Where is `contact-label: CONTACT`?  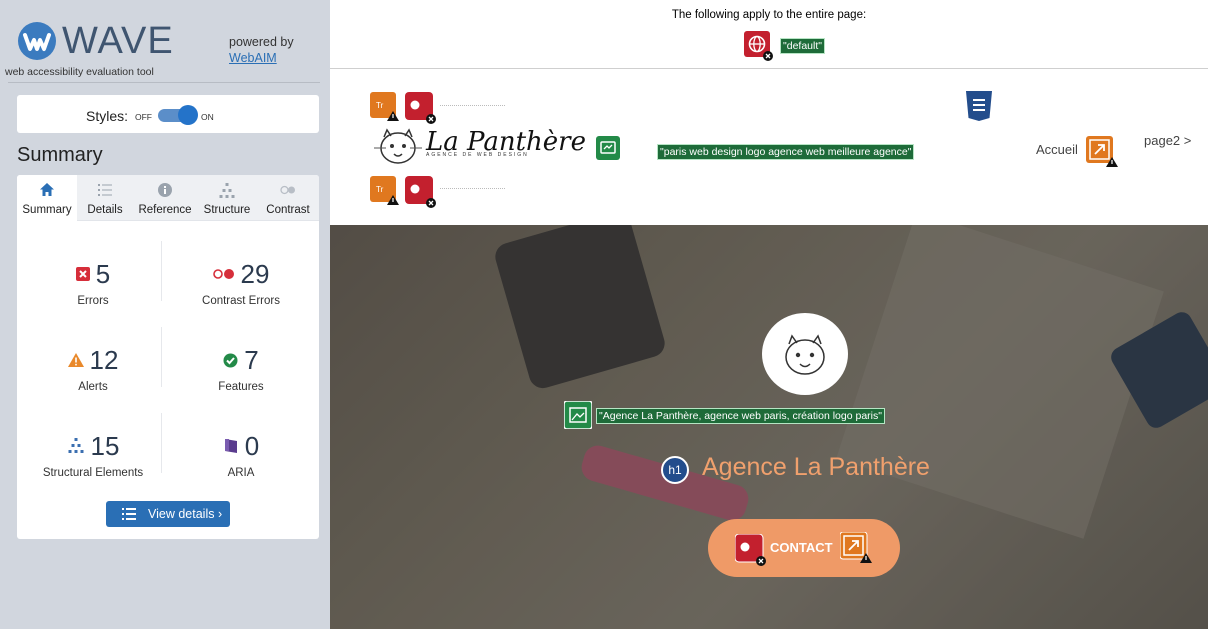
contact-label: CONTACT is located at coordinates (801, 547).